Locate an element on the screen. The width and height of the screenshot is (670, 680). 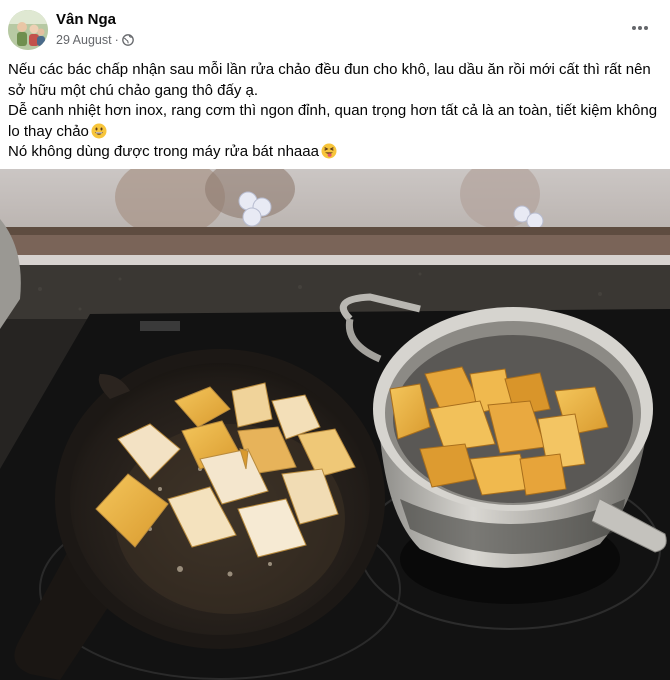
globe-icon is located at coordinates (127, 40).